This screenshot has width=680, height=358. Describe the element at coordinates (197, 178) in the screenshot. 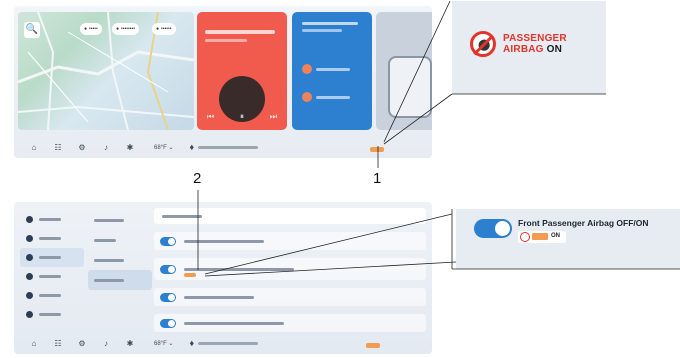

I see `callout-number: 2` at that location.